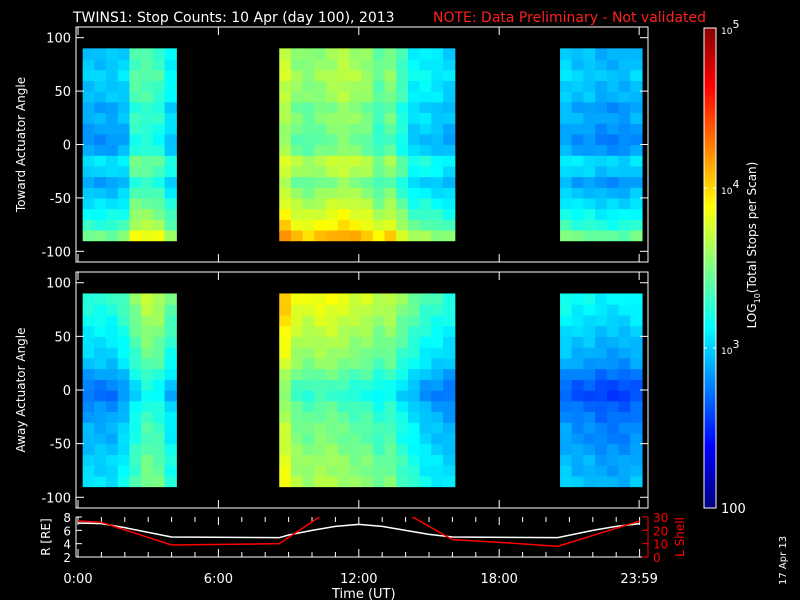 The image size is (800, 600). I want to click on preliminary-note: NOTE: Data Preliminary - Not validated, so click(569, 18).